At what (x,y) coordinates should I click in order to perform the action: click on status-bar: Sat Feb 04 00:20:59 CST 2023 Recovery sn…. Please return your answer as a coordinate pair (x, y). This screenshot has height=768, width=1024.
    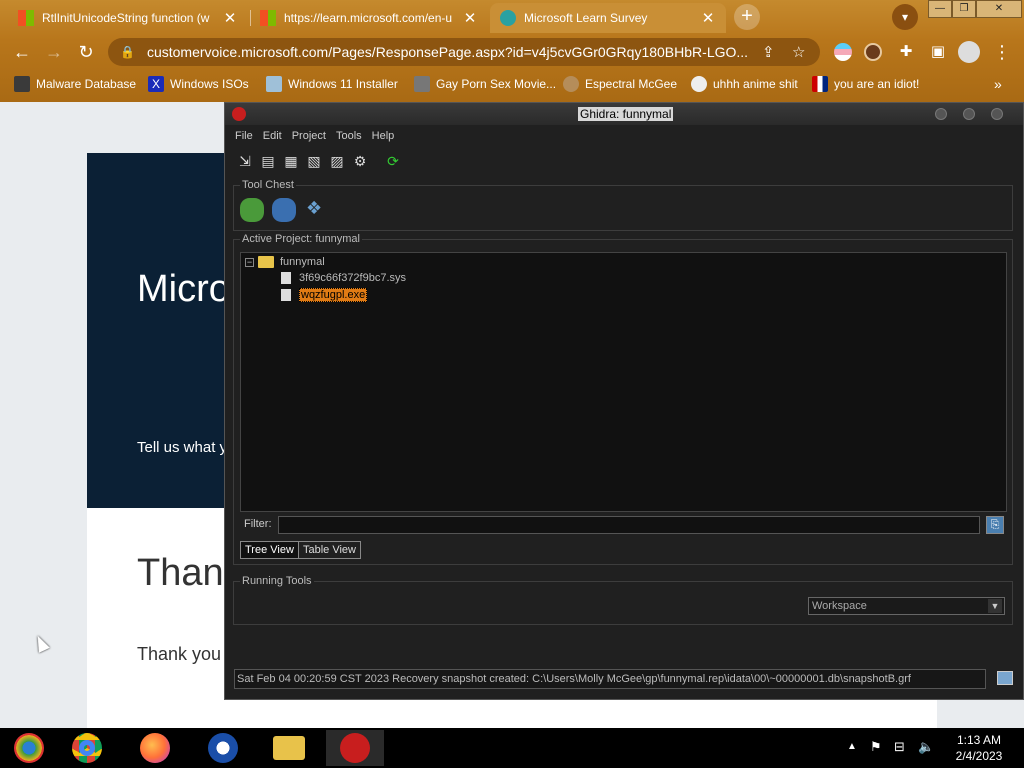
    Looking at the image, I should click on (610, 679).